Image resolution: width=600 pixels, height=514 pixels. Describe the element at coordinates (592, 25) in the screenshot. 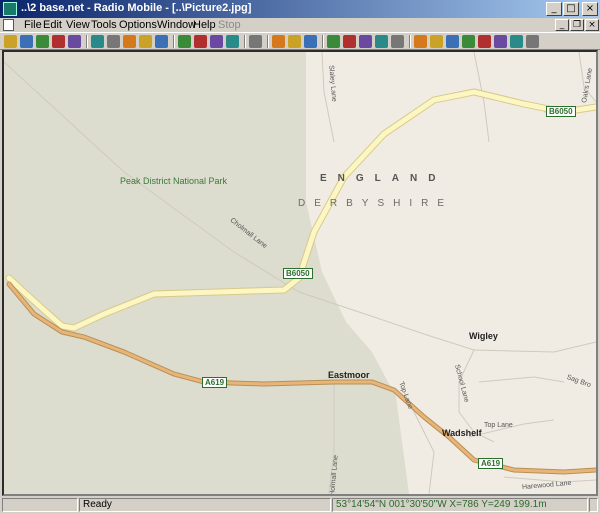

I see `mdi-close-button: ×` at that location.